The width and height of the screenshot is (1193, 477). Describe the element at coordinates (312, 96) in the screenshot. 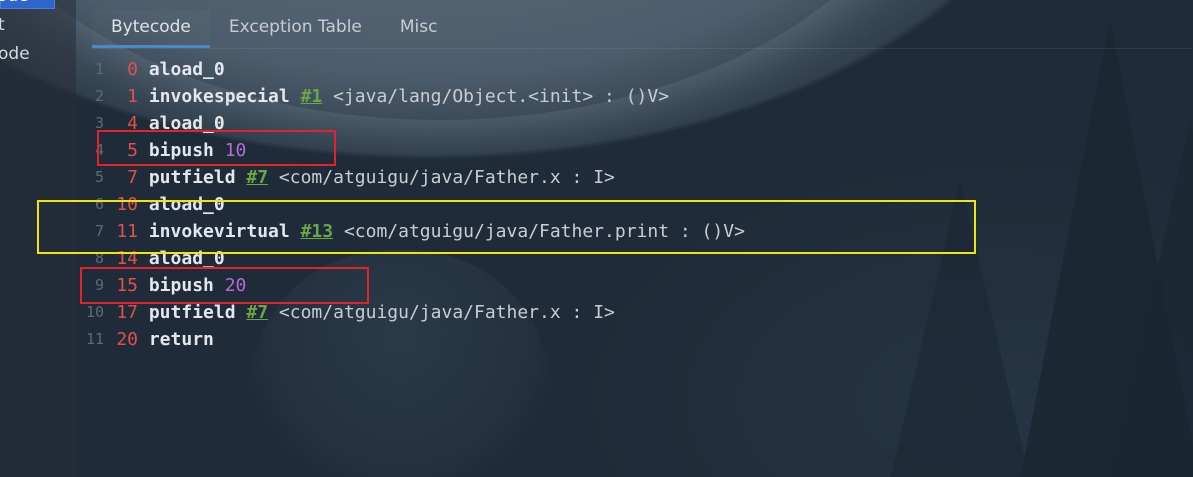

I see `constant-pool-ref-link: #1` at that location.